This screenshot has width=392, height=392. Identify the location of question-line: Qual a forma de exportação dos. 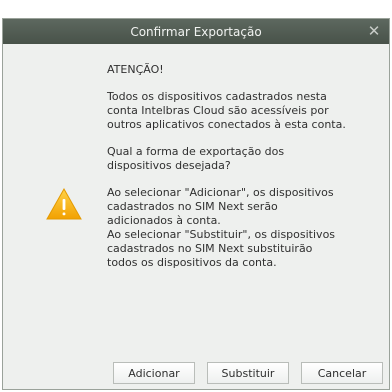
(196, 151).